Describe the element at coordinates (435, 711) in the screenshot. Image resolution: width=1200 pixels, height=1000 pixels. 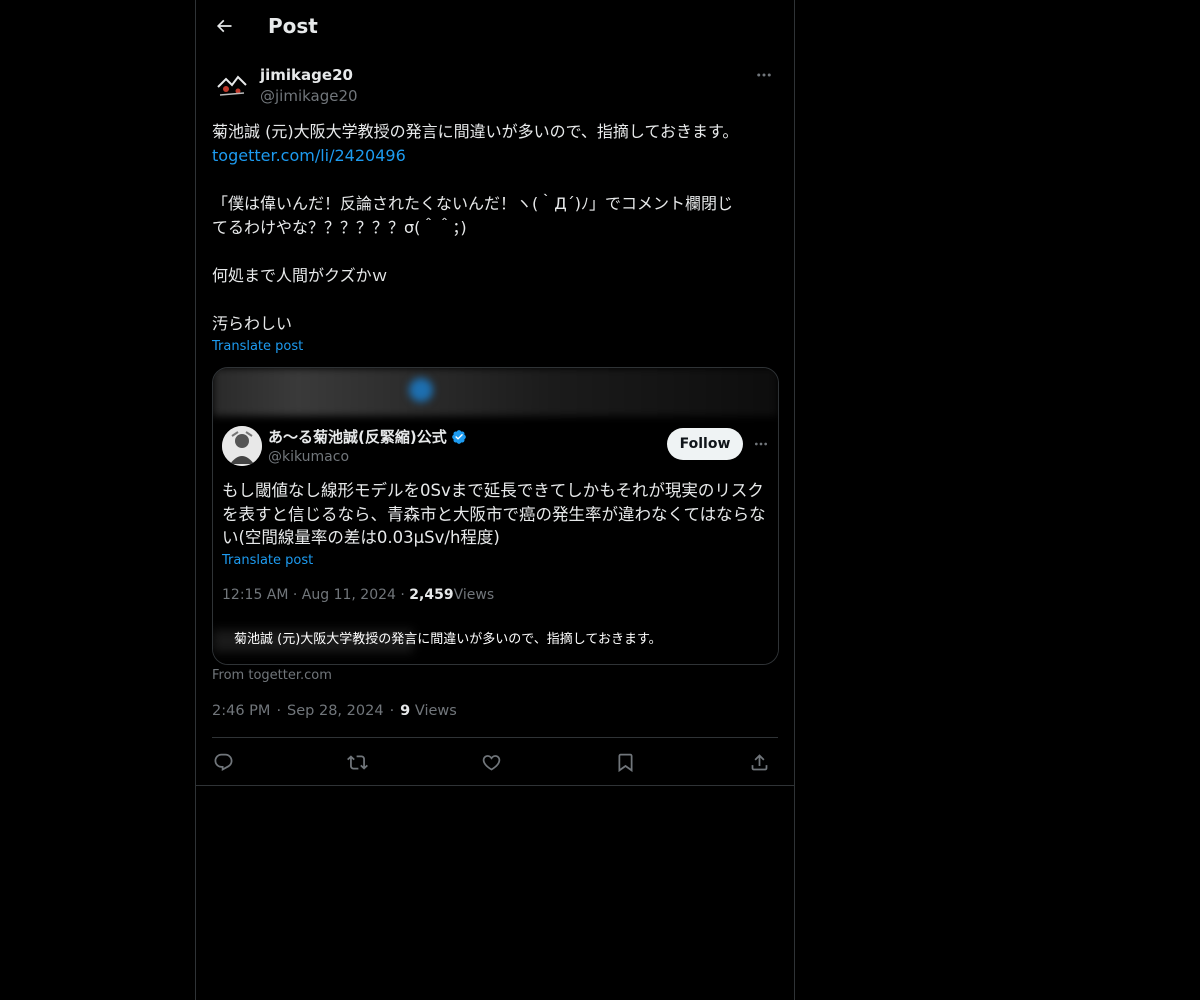
I see `views-label: Views` at that location.